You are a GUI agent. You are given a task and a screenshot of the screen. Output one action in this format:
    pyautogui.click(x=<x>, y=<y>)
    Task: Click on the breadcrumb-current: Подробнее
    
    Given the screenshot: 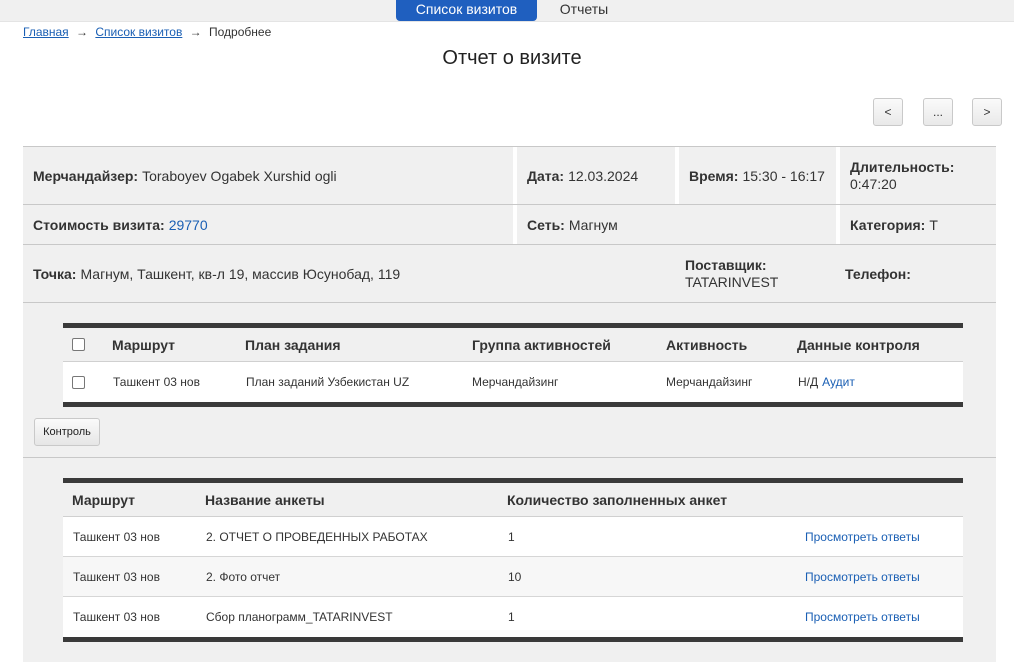 What is the action you would take?
    pyautogui.click(x=240, y=32)
    